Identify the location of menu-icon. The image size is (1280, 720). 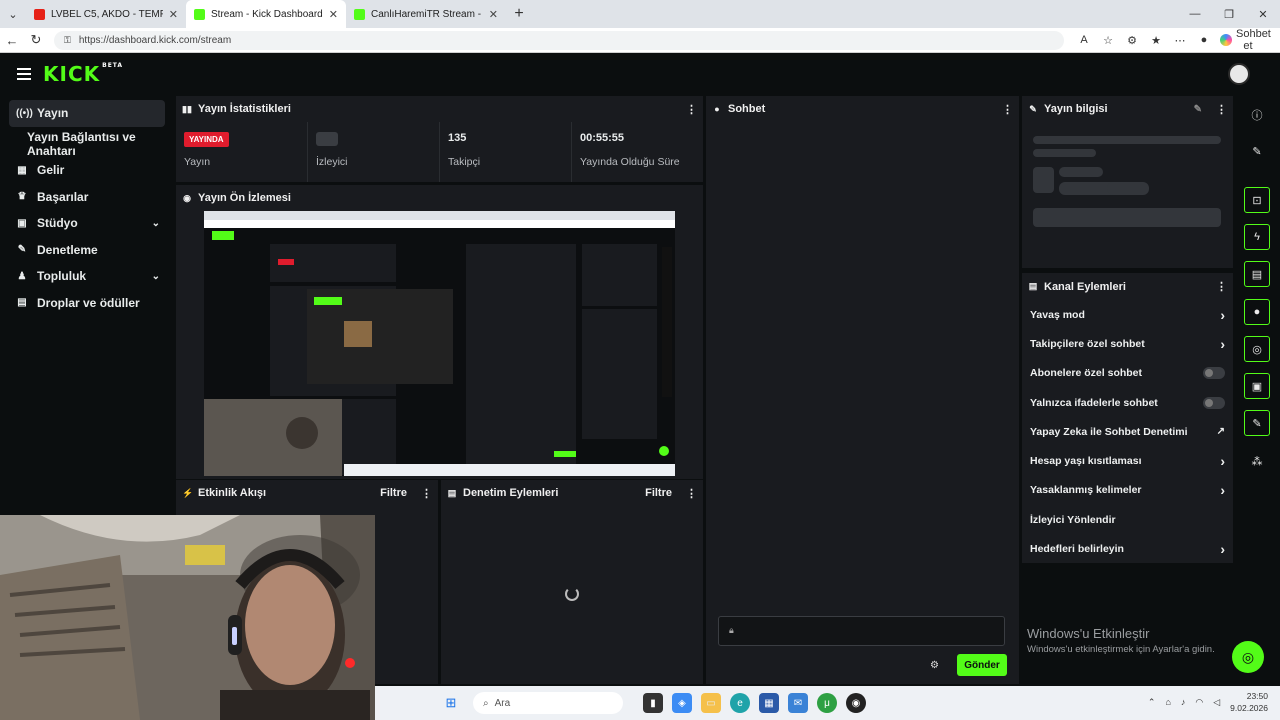
(24, 74).